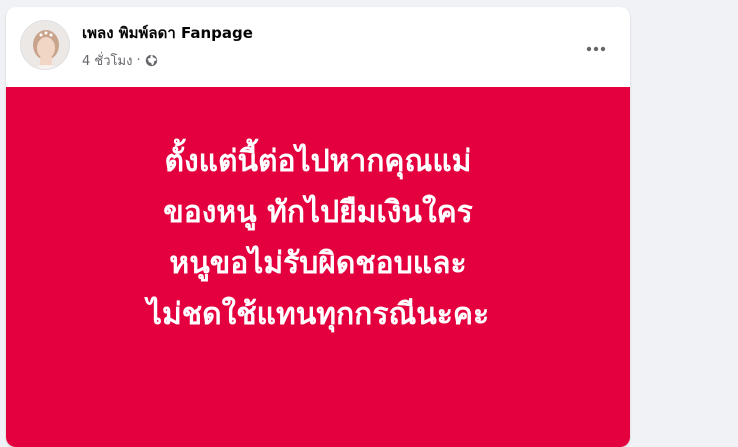  I want to click on author-name: เพลง พิมพ์ลดา Fanpage, so click(167, 33).